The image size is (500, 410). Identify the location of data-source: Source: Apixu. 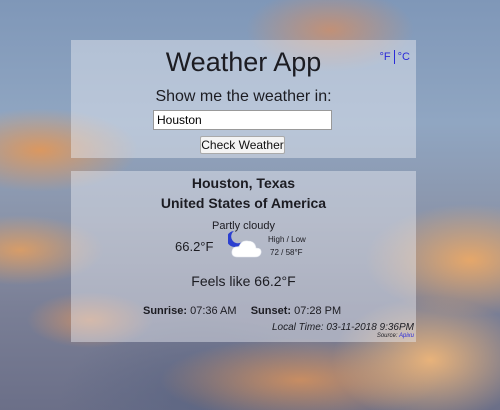
(395, 336).